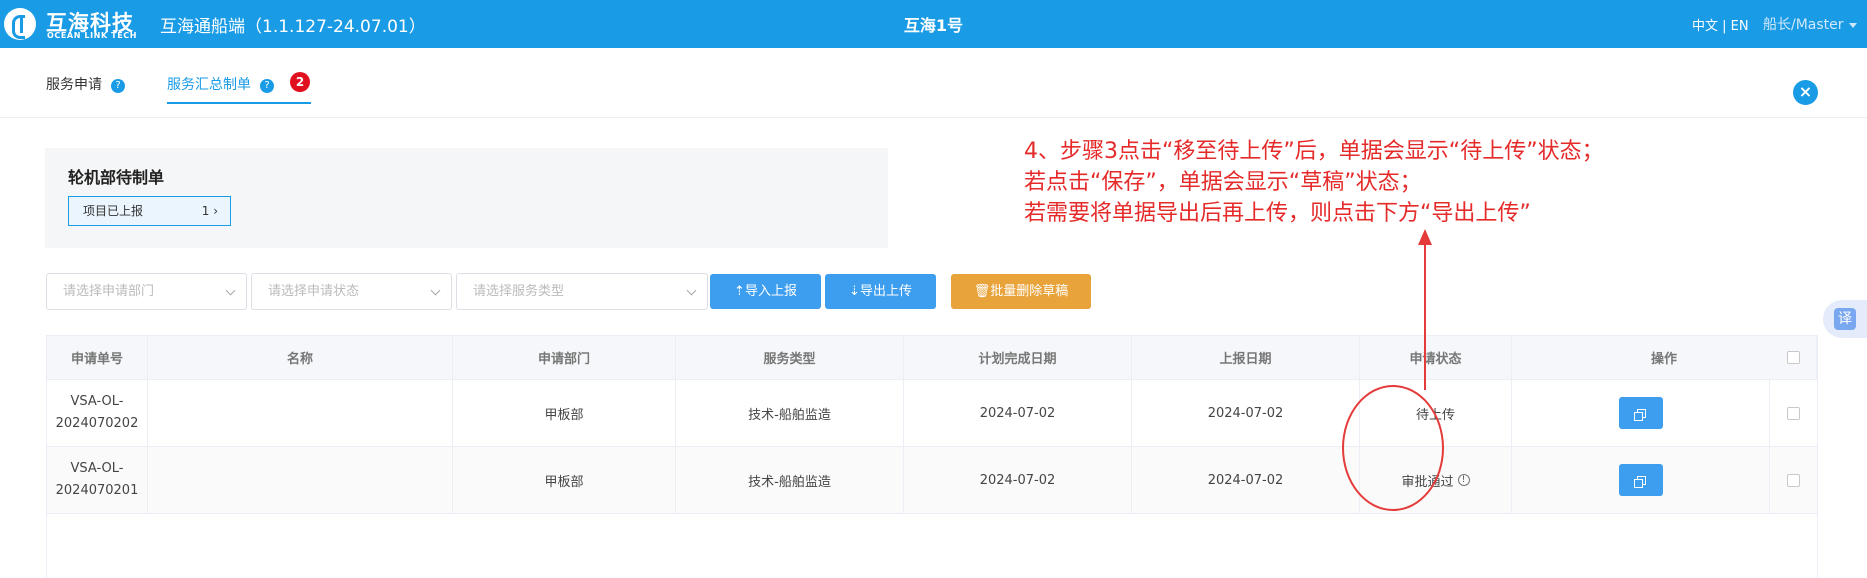 The image size is (1867, 578). I want to click on export-upload-button: ⇣导出上传, so click(880, 291).